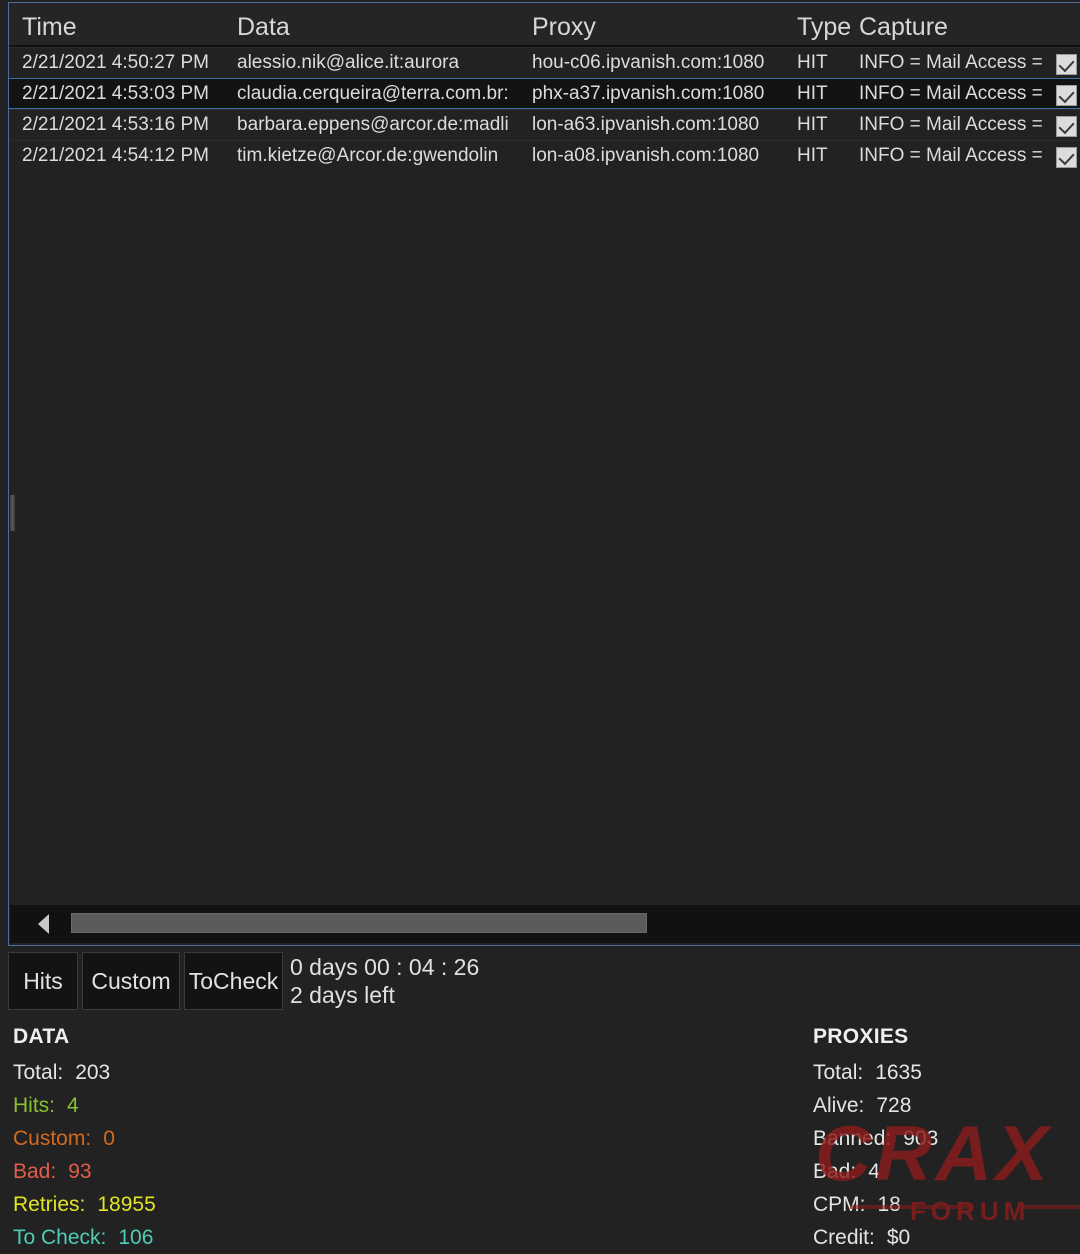  Describe the element at coordinates (49, 1204) in the screenshot. I see `stat-label: Retries:` at that location.